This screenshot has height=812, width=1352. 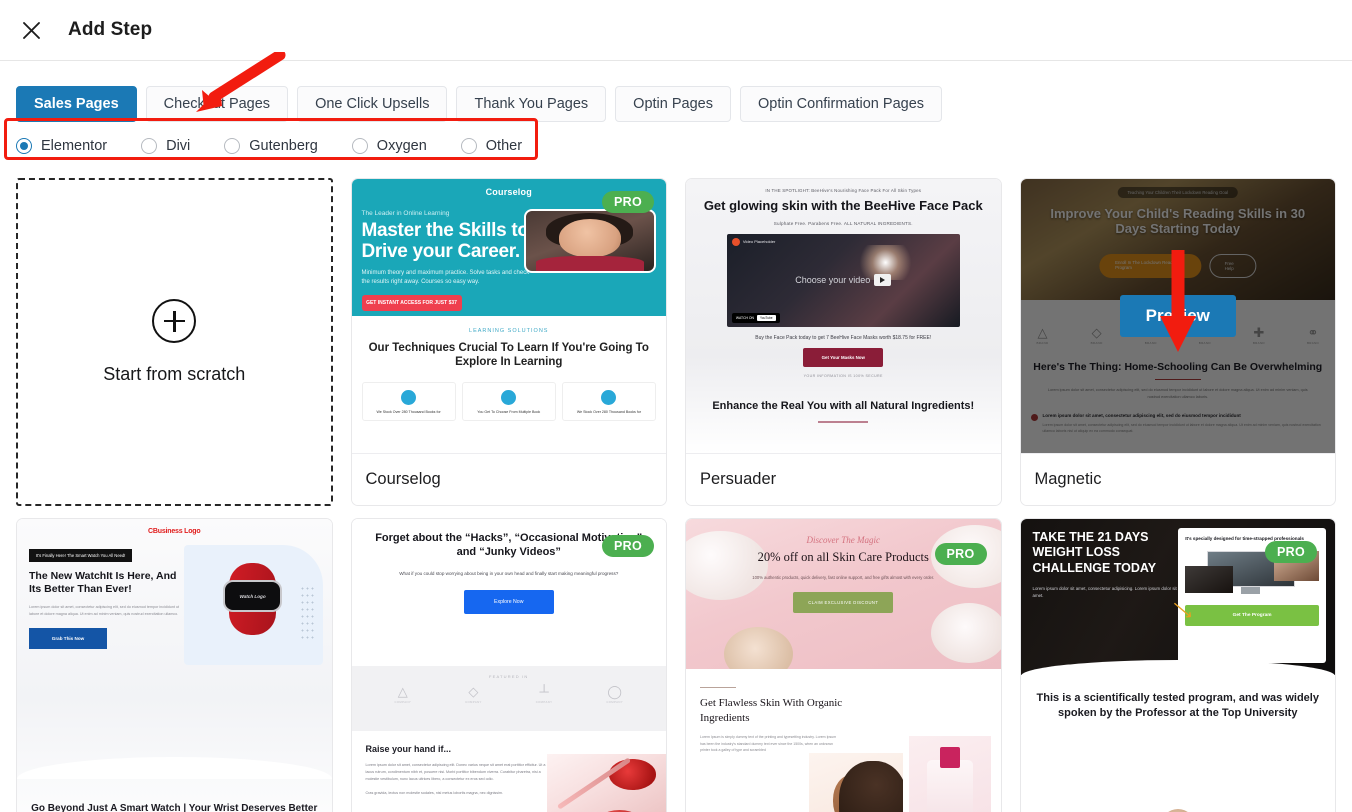 I want to click on card-footer: Persuader, so click(x=843, y=479).